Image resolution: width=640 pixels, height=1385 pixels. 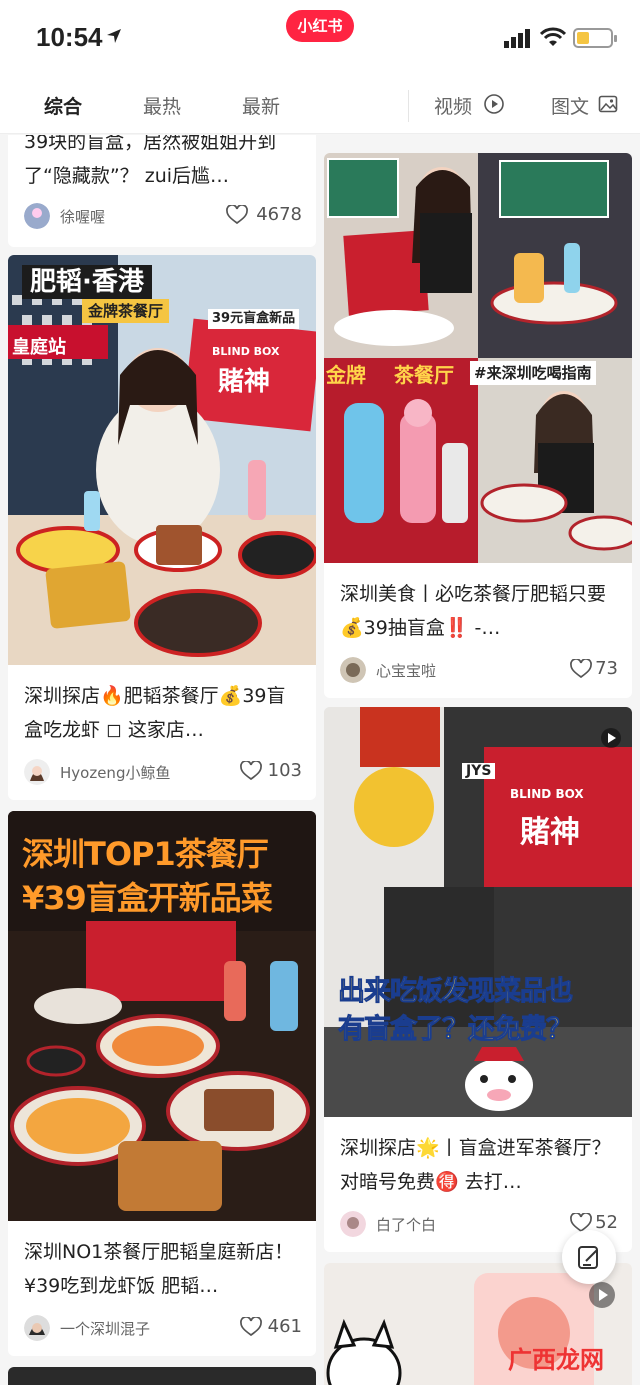 What do you see at coordinates (163, 217) in the screenshot?
I see `note-meta: 徐喔喔 4678` at bounding box center [163, 217].